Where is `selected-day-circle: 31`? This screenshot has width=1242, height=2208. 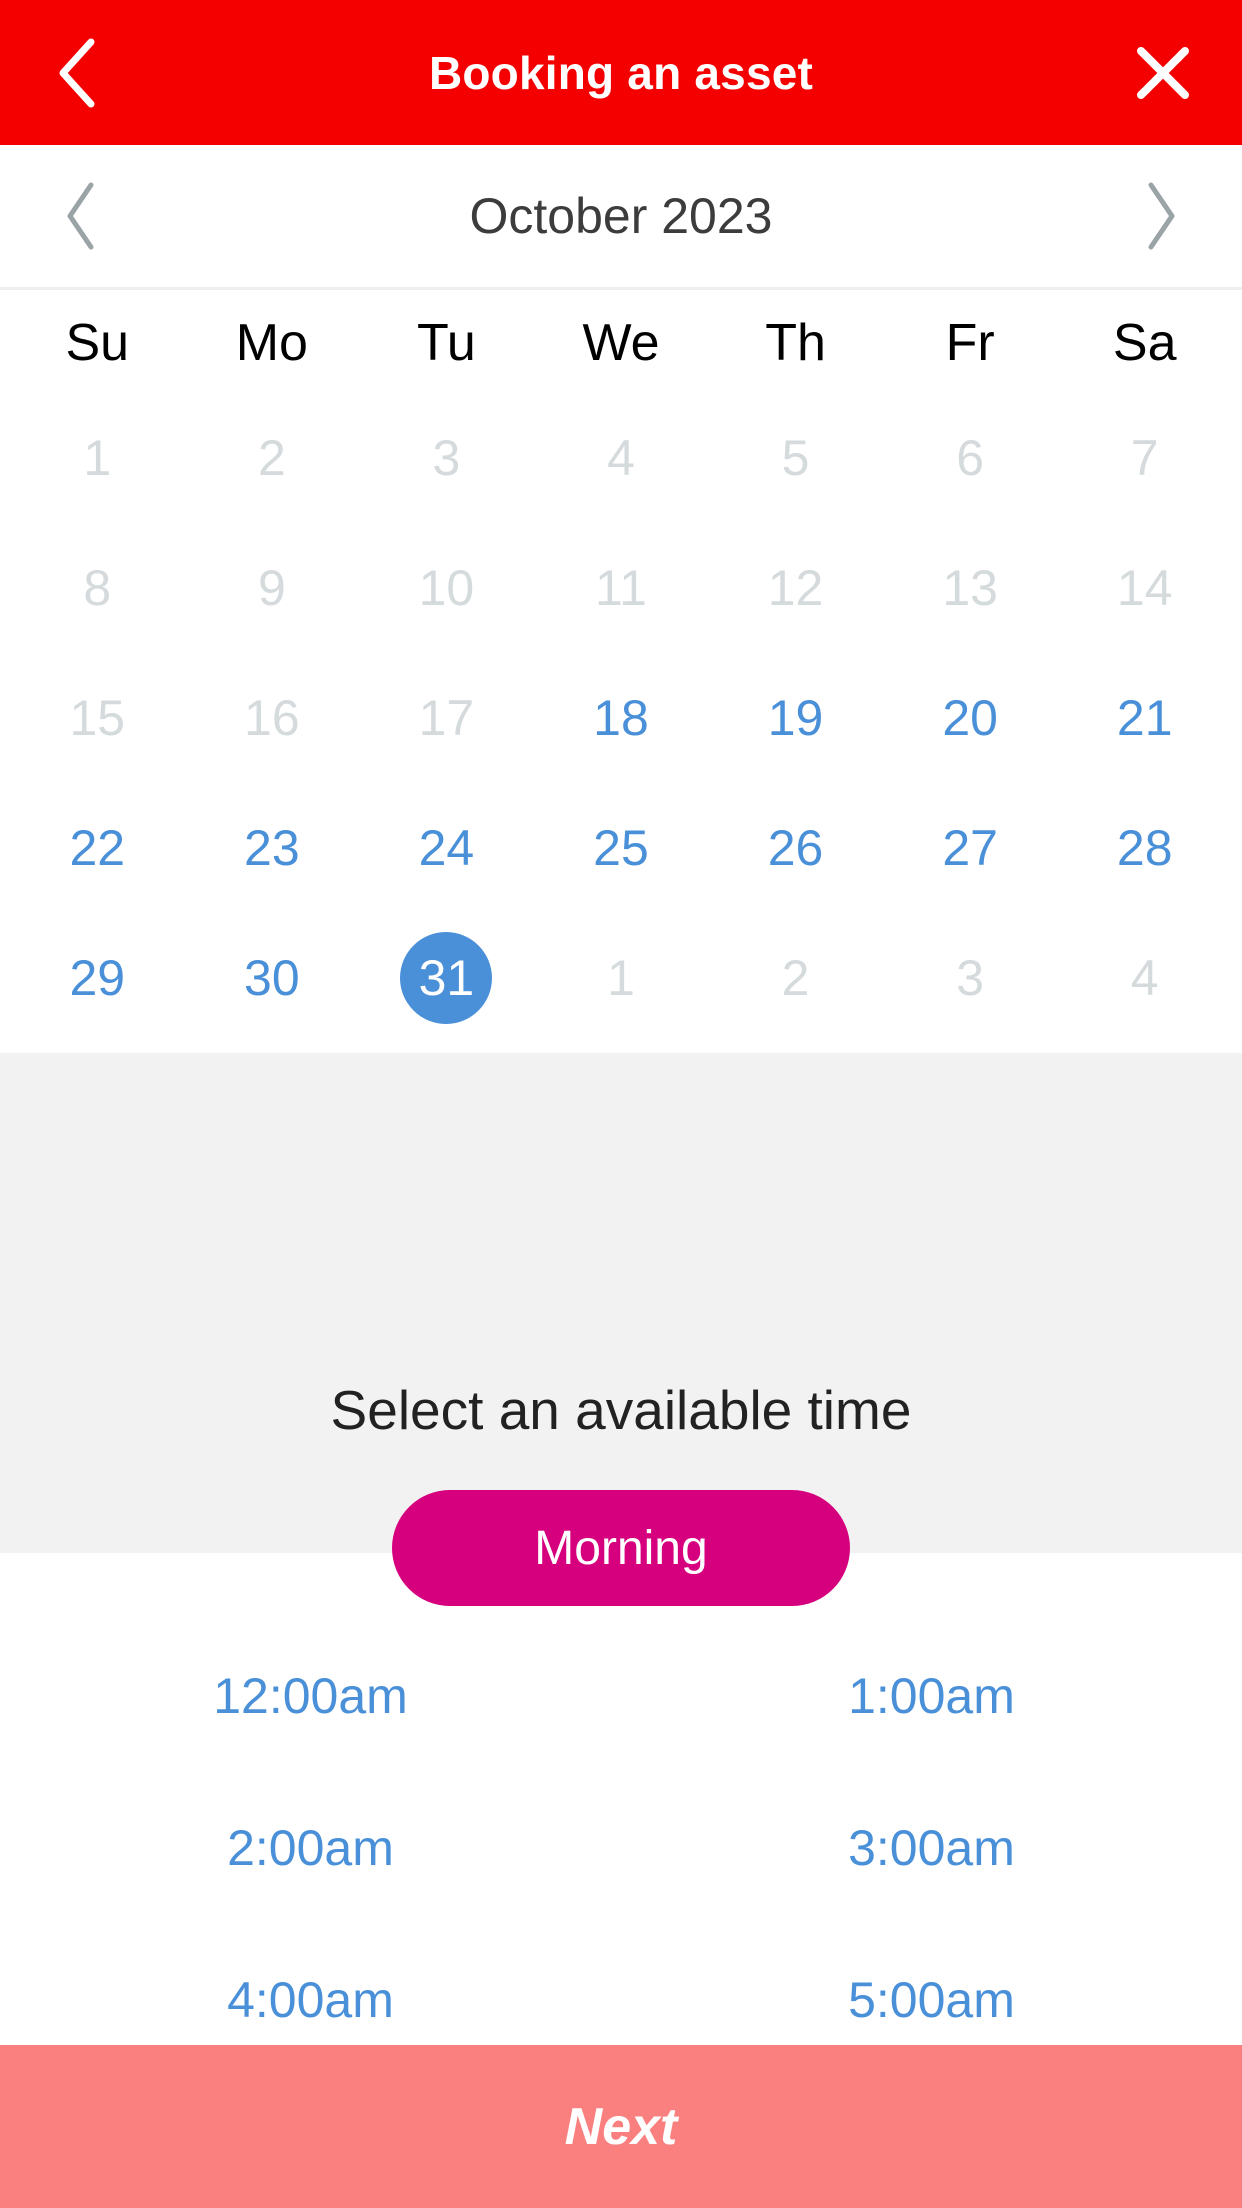
selected-day-circle: 31 is located at coordinates (446, 978).